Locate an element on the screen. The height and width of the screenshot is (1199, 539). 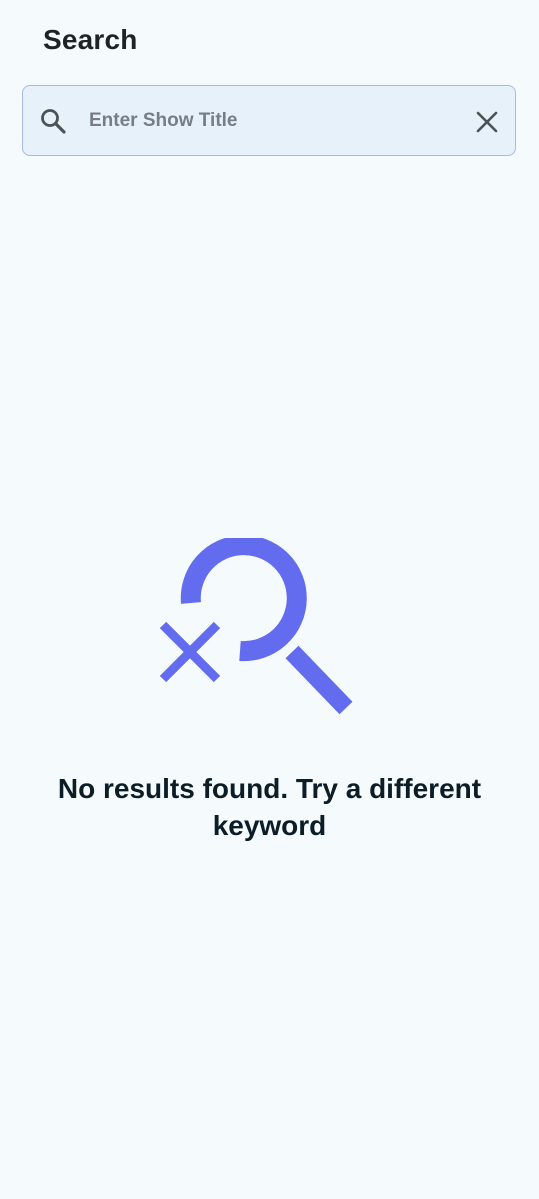
search-icon is located at coordinates (53, 121).